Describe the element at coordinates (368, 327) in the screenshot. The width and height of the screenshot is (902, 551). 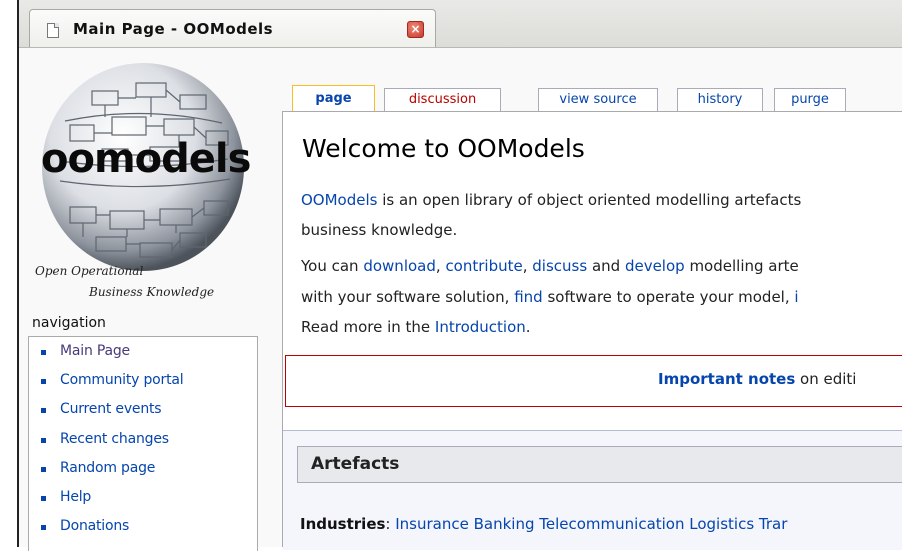
I see `text: Read more in the` at that location.